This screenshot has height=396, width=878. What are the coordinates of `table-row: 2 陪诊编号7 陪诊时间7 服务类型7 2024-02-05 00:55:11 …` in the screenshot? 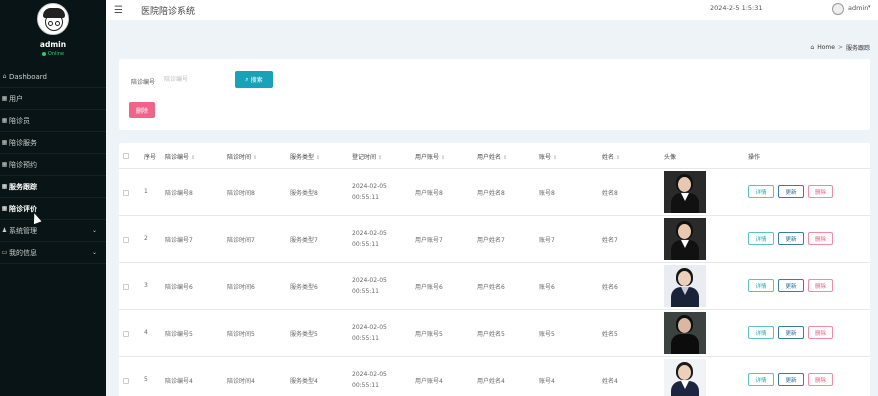 It's located at (494, 239).